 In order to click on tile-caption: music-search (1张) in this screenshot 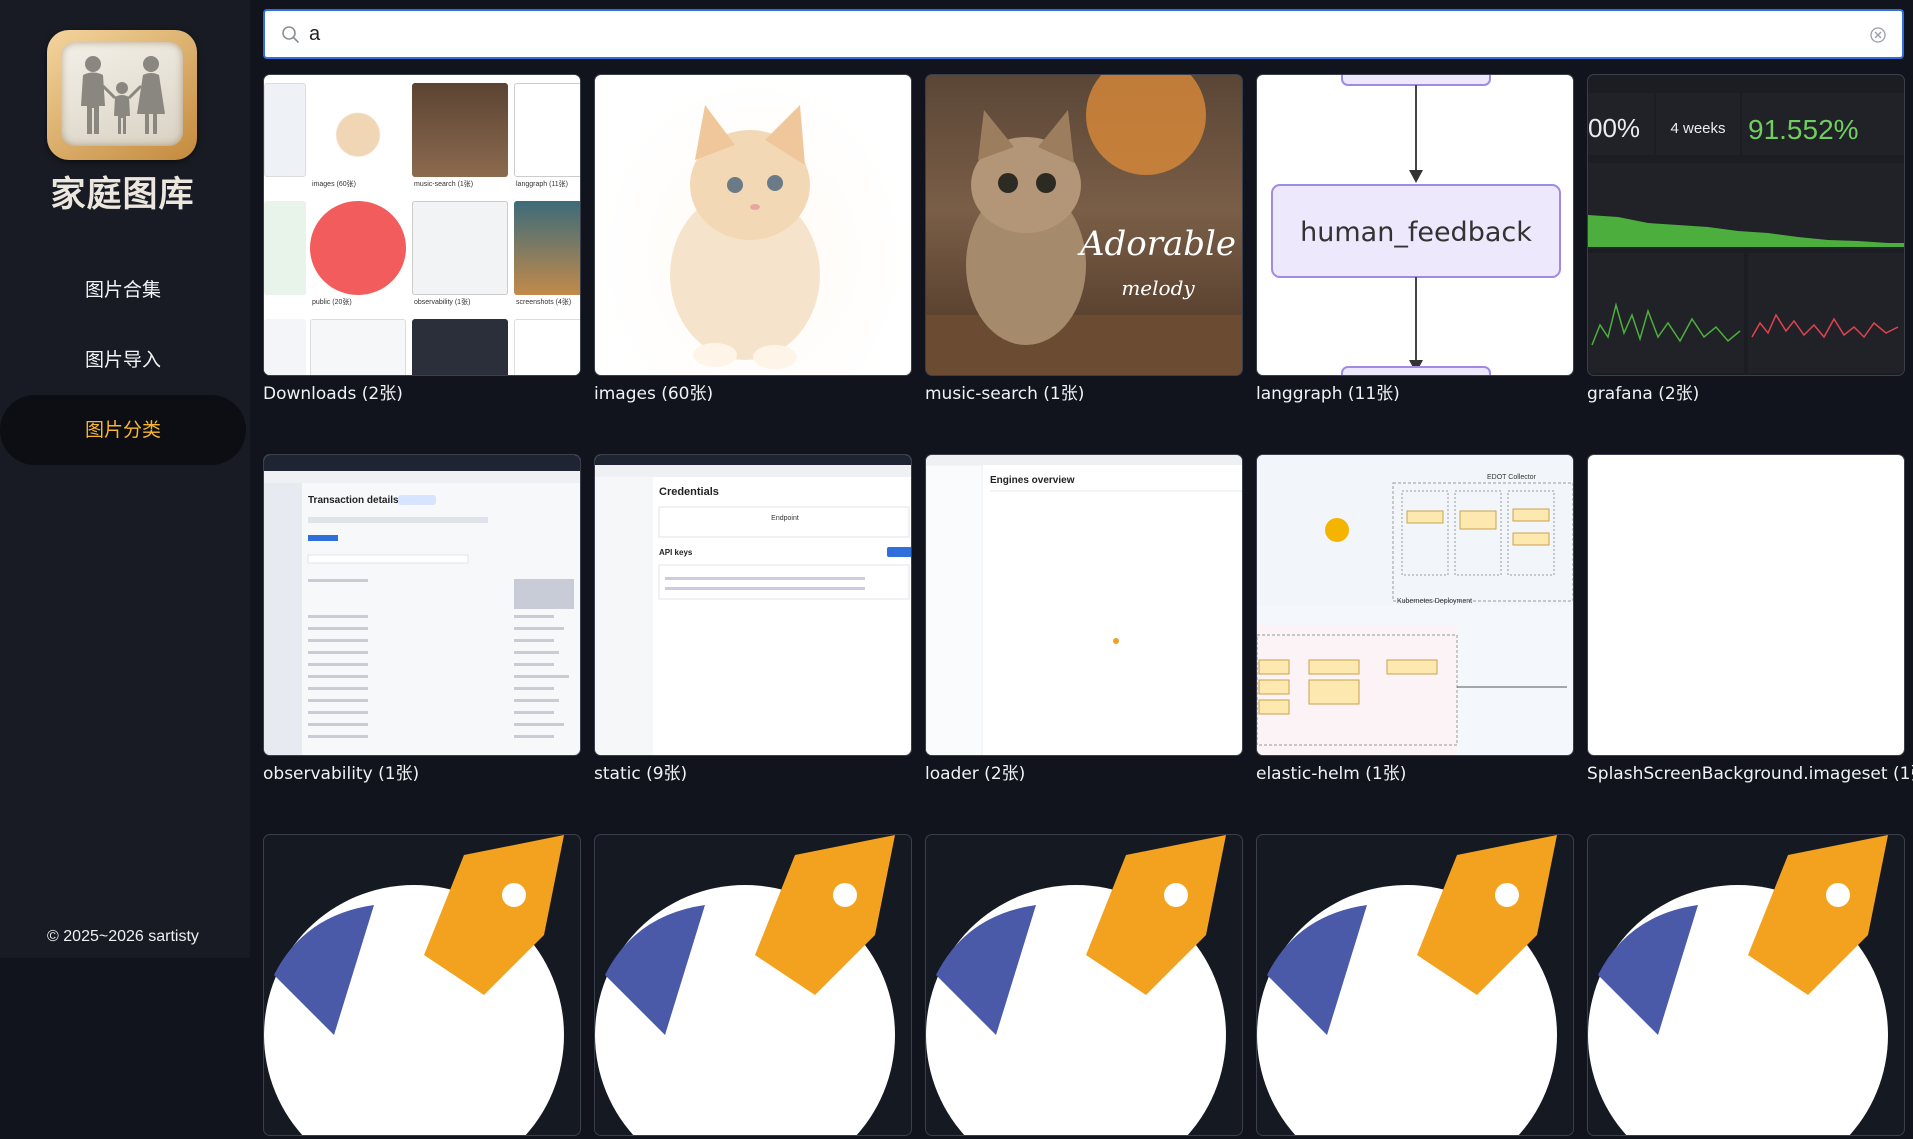, I will do `click(444, 184)`.